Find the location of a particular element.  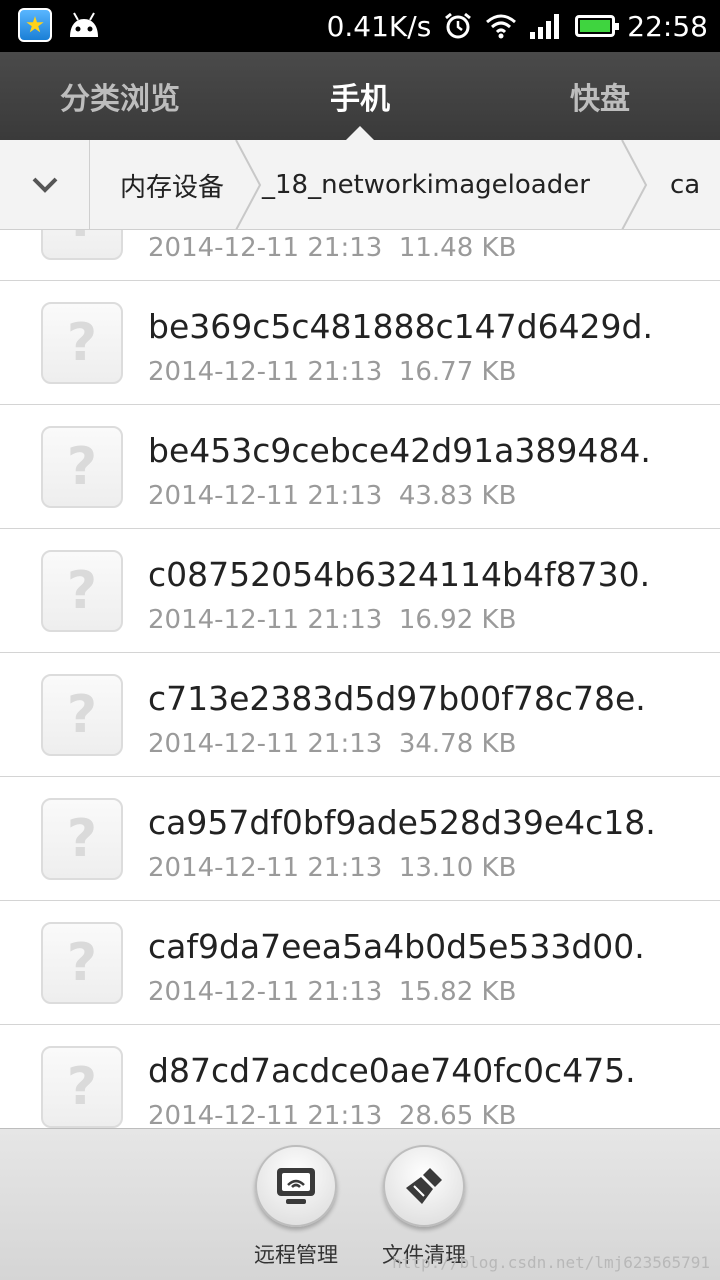

list-item: ? 2014-12-11 21:13 11.48 KB is located at coordinates (360, 255).